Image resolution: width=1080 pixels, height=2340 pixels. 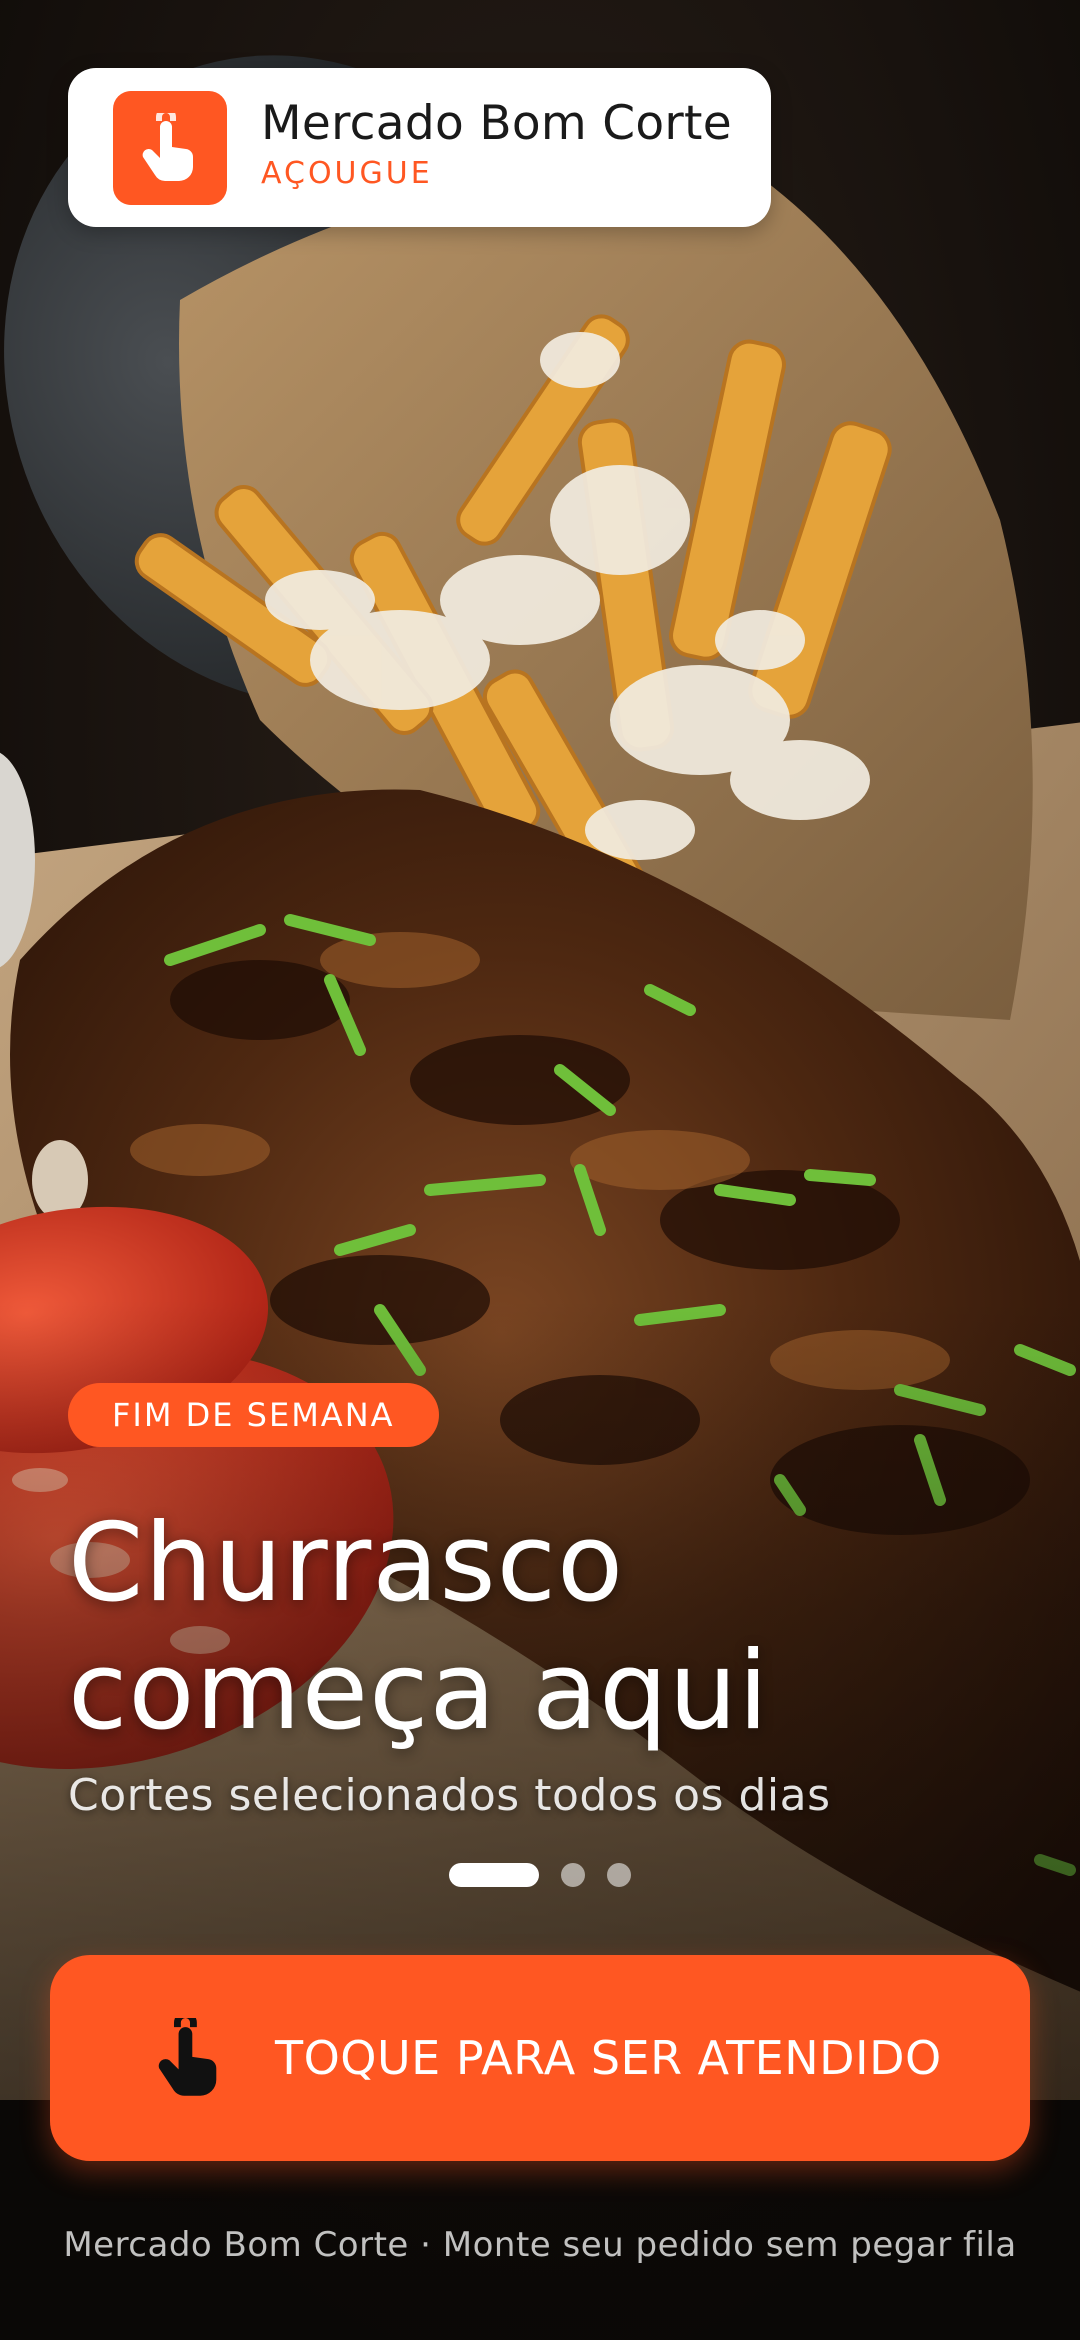 What do you see at coordinates (347, 173) in the screenshot?
I see `store-category: AÇOUGUE` at bounding box center [347, 173].